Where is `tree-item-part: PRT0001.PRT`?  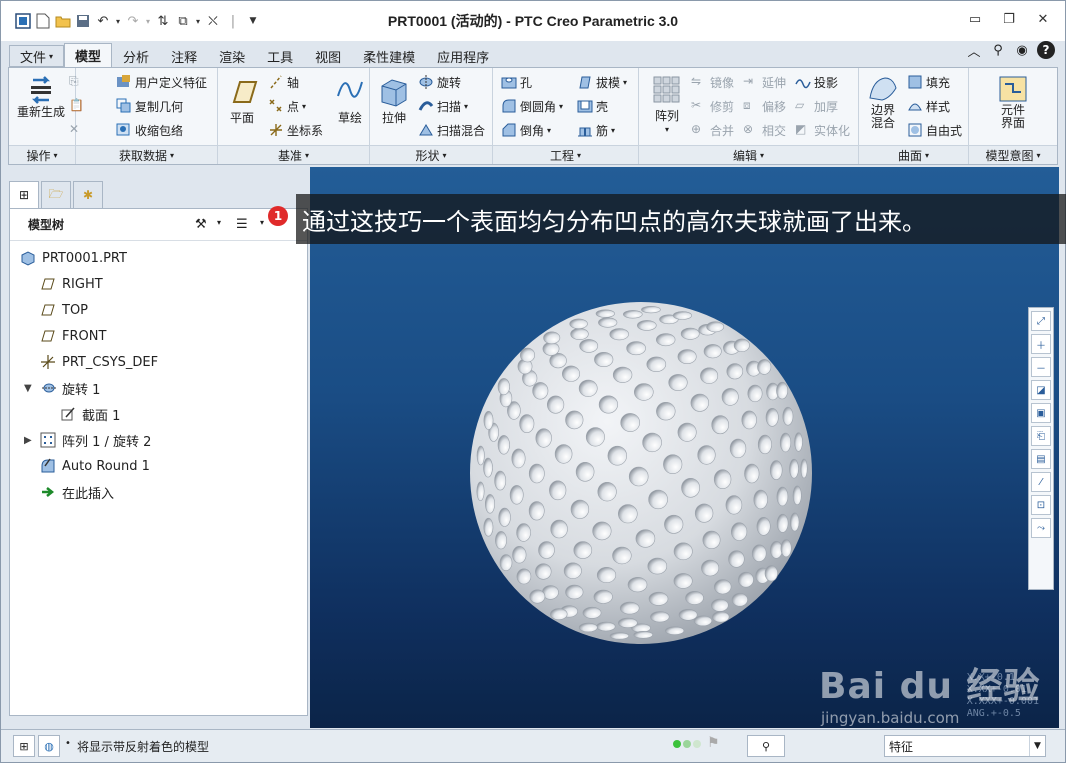
tree-item-part: PRT0001.PRT is located at coordinates (73, 258).